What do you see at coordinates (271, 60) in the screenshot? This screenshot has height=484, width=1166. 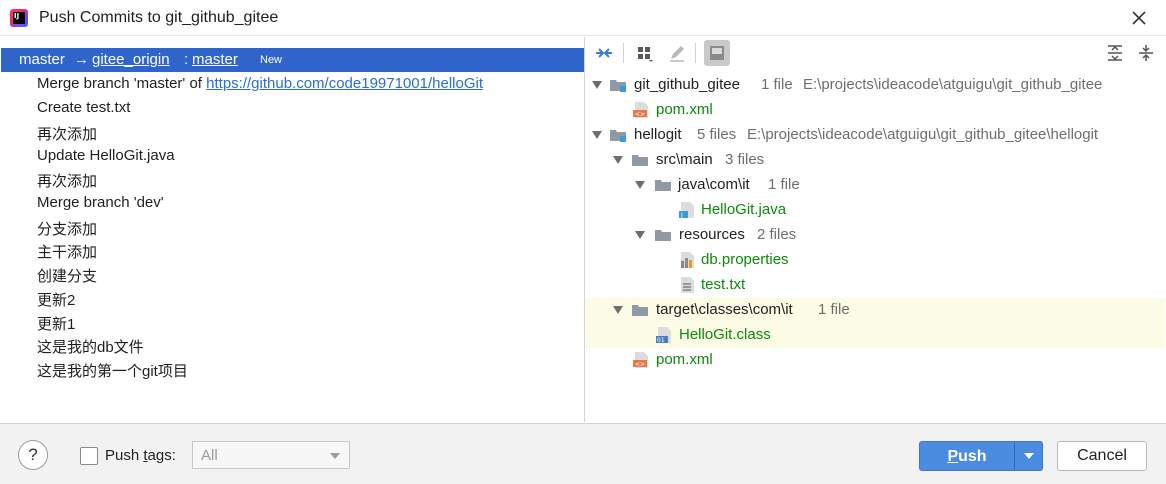 I see `new-badge: New` at bounding box center [271, 60].